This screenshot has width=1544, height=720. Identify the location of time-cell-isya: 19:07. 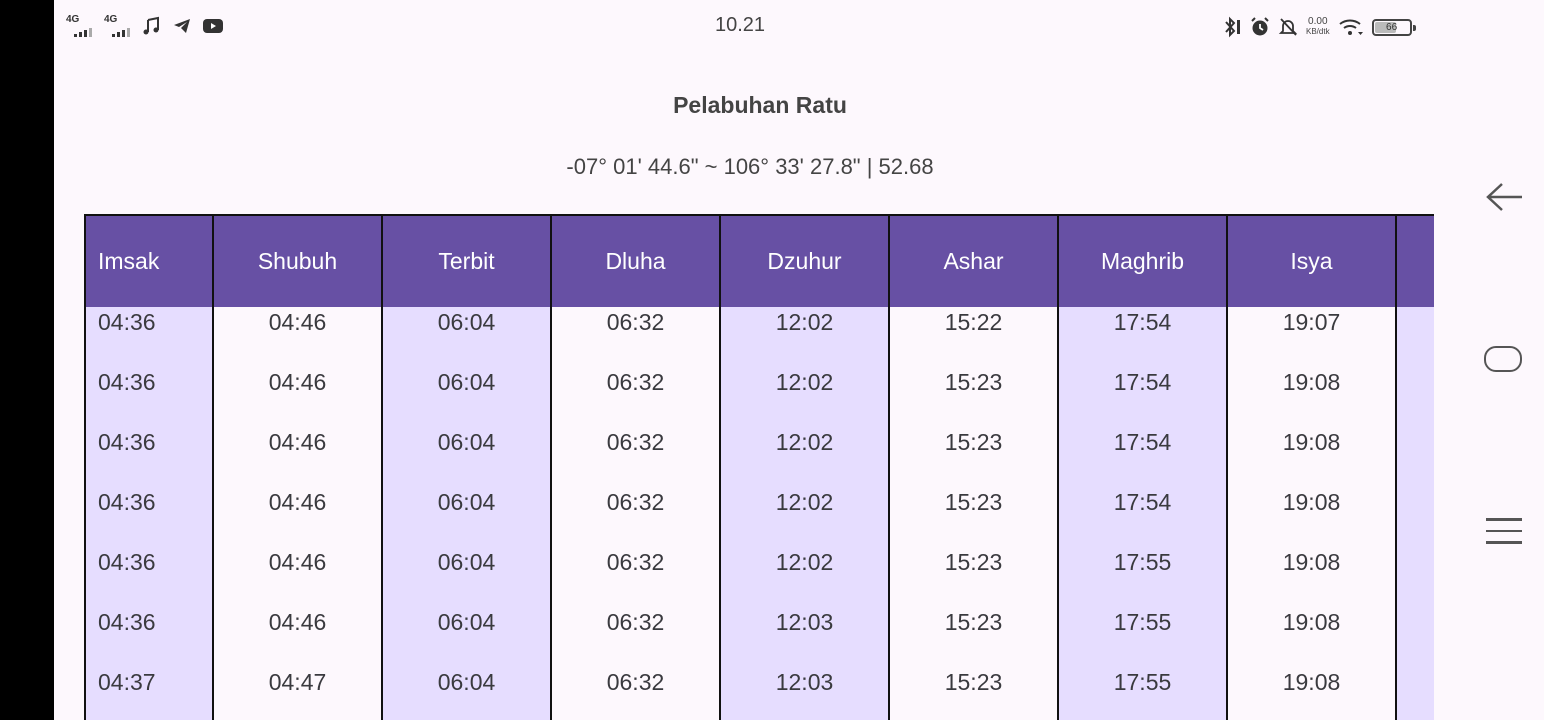
(1311, 321).